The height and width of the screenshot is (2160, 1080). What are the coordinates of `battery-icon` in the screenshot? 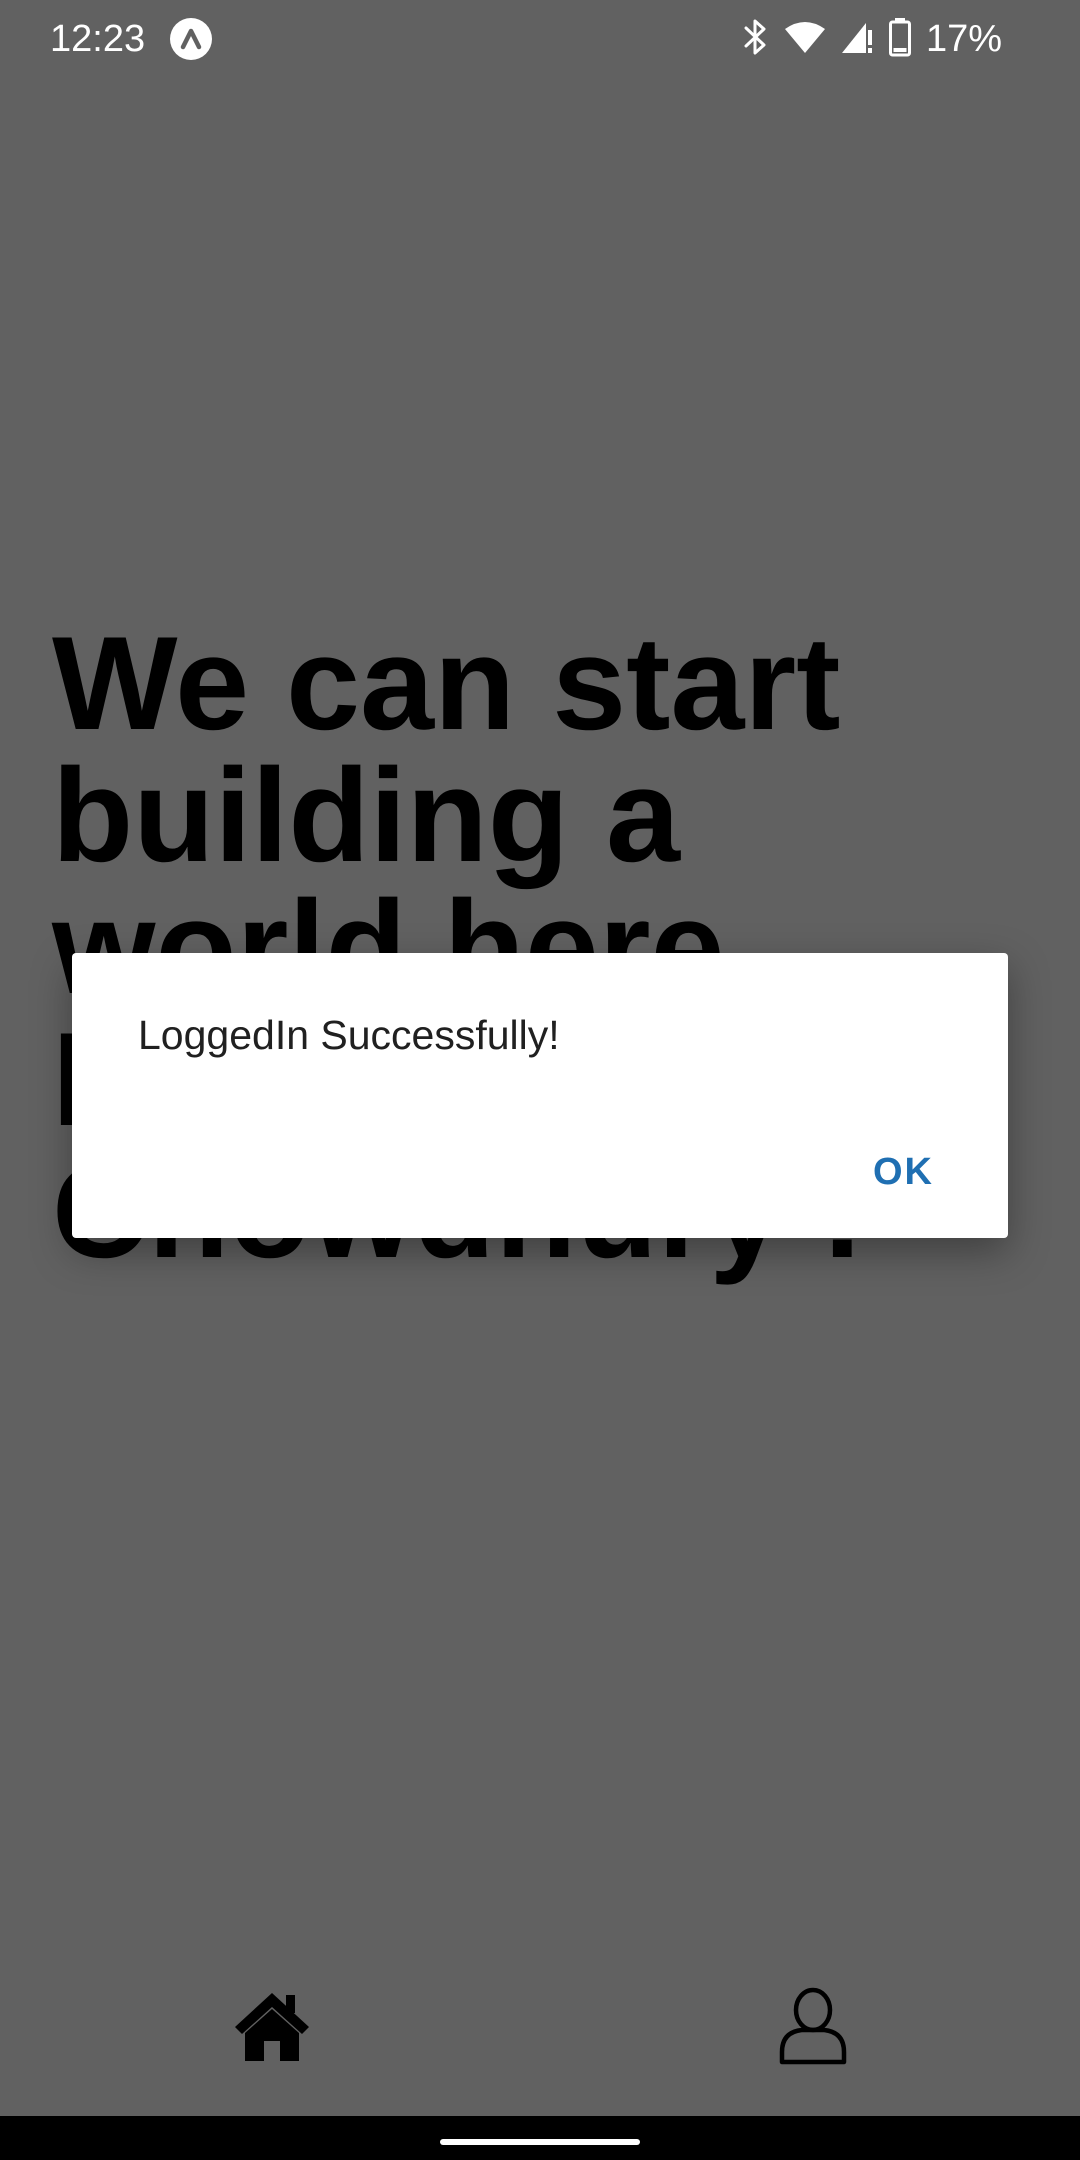 It's located at (900, 39).